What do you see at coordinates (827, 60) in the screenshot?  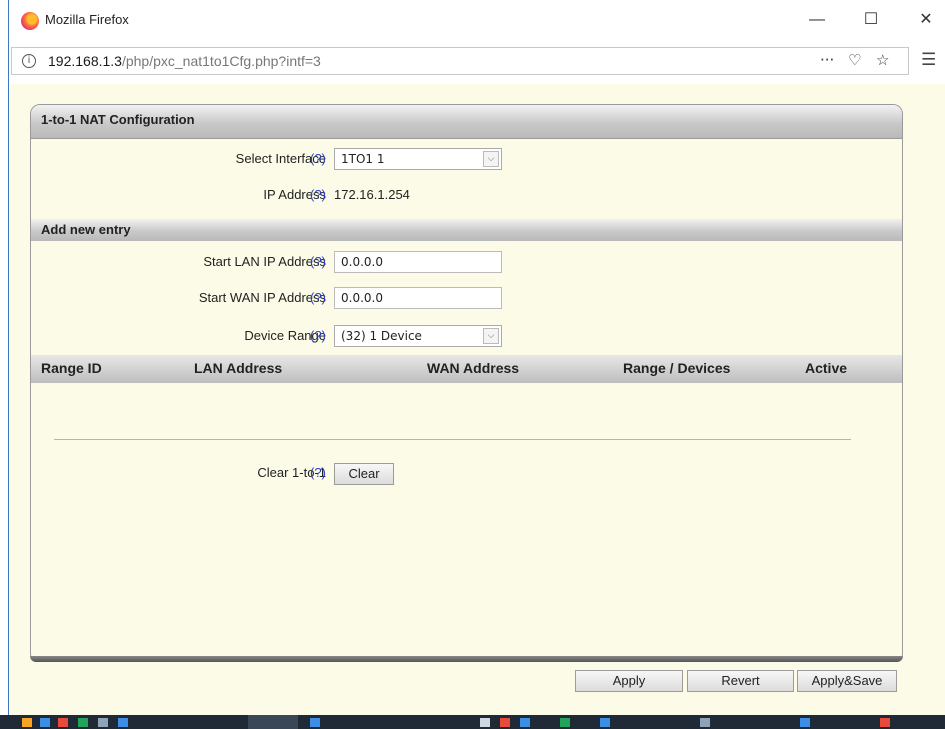 I see `page-actions-icon: ···` at bounding box center [827, 60].